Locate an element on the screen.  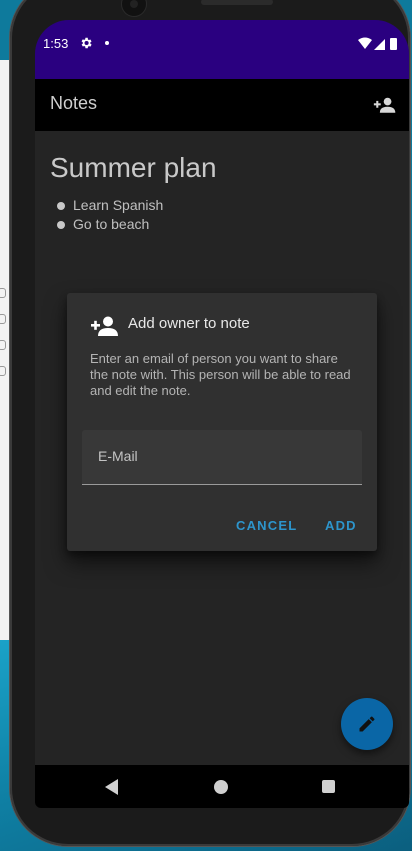
home-icon is located at coordinates (221, 787).